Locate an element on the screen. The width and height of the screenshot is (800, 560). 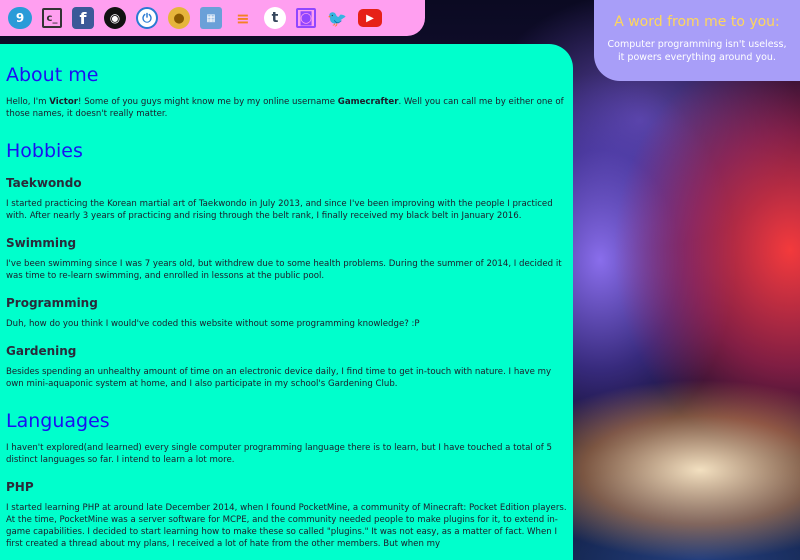
twitter-icon: 🐦 is located at coordinates (337, 18).